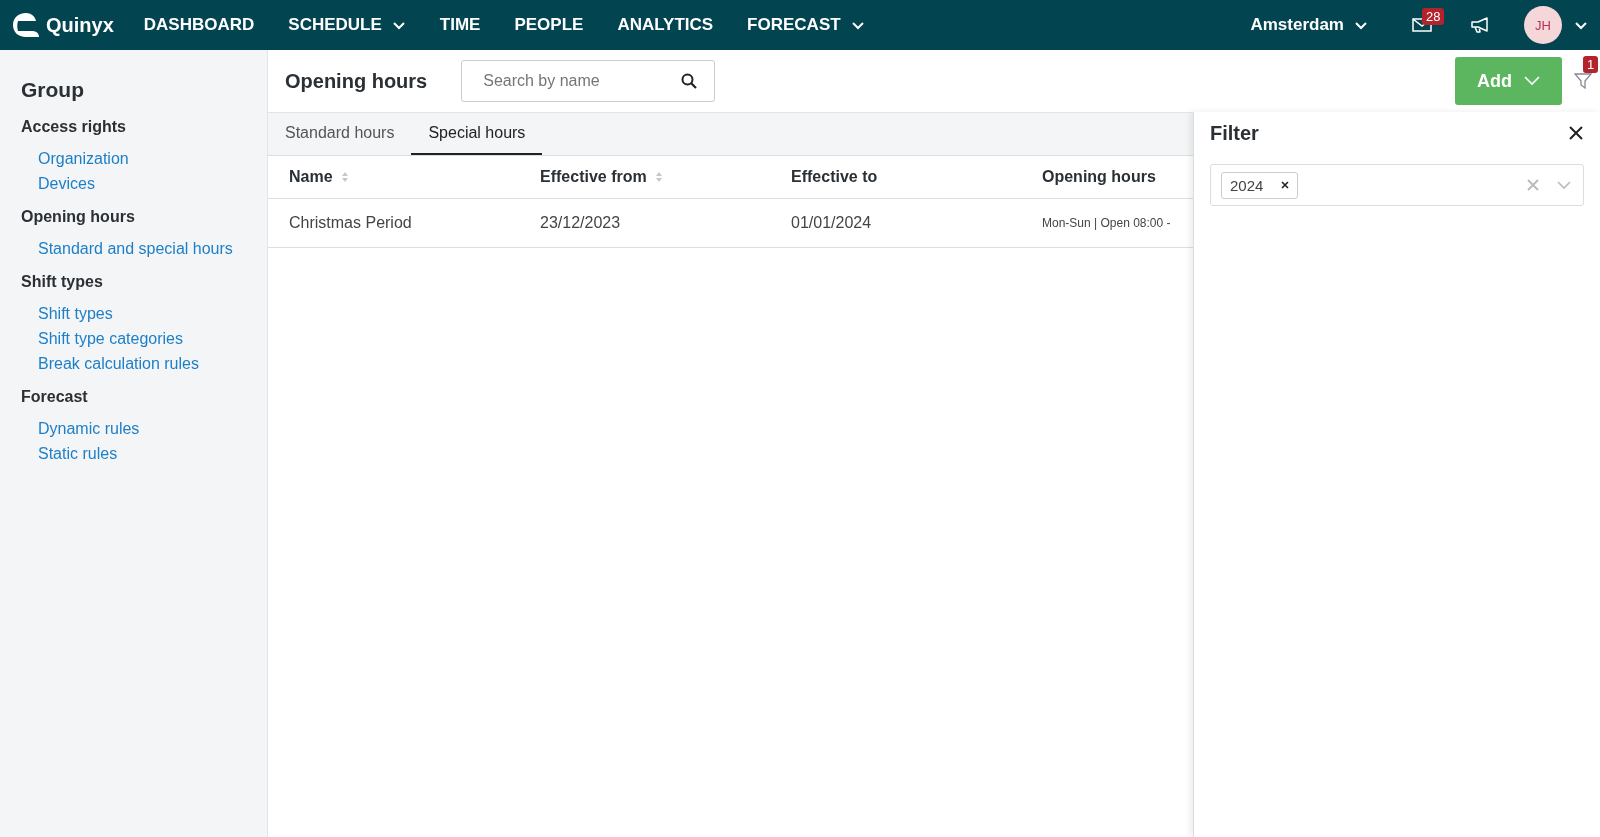  I want to click on search-icon, so click(689, 81).